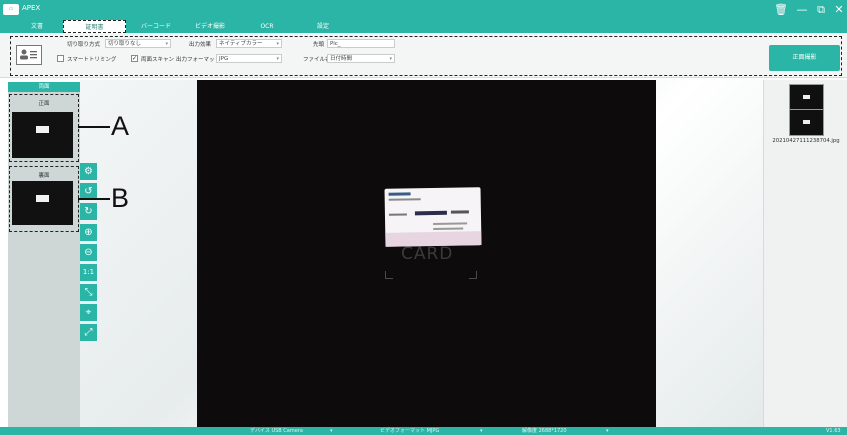  I want to click on fullscreen-icon: ⤢, so click(88, 332).